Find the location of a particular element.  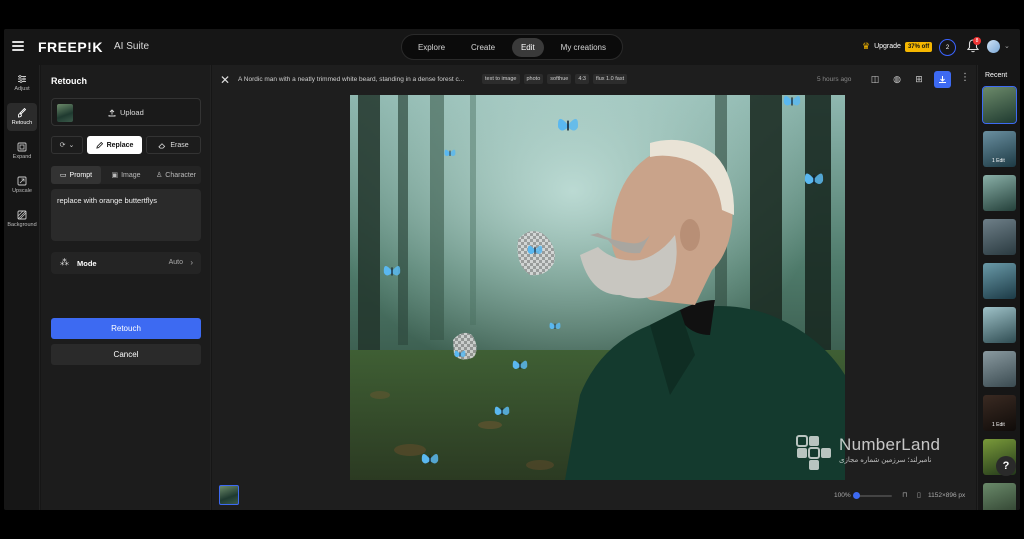

prompt-icon: ▭ is located at coordinates (63, 175).